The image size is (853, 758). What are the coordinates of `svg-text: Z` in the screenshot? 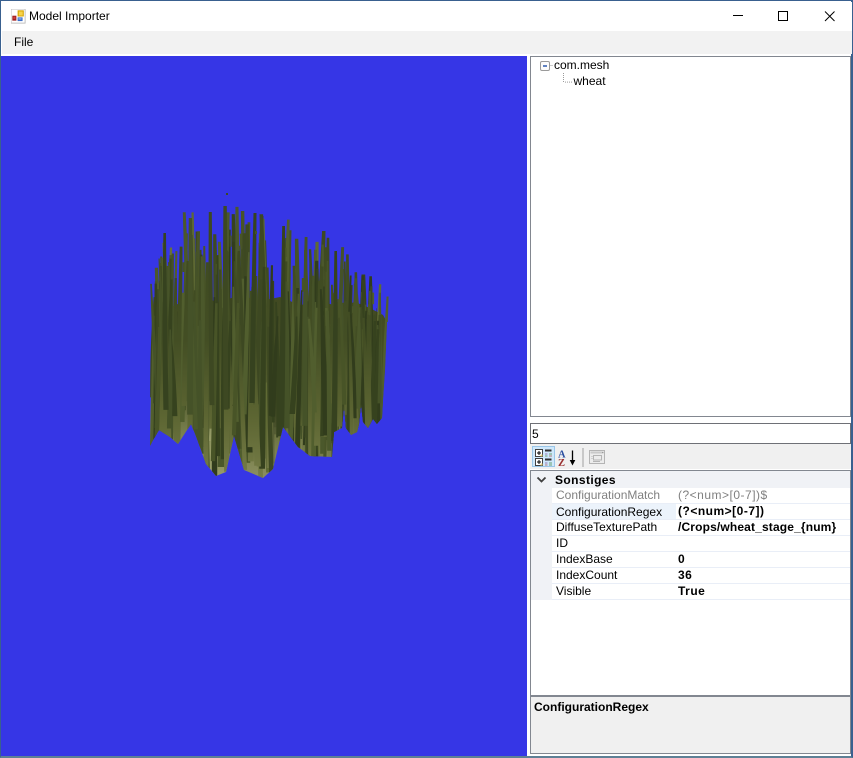 It's located at (561, 463).